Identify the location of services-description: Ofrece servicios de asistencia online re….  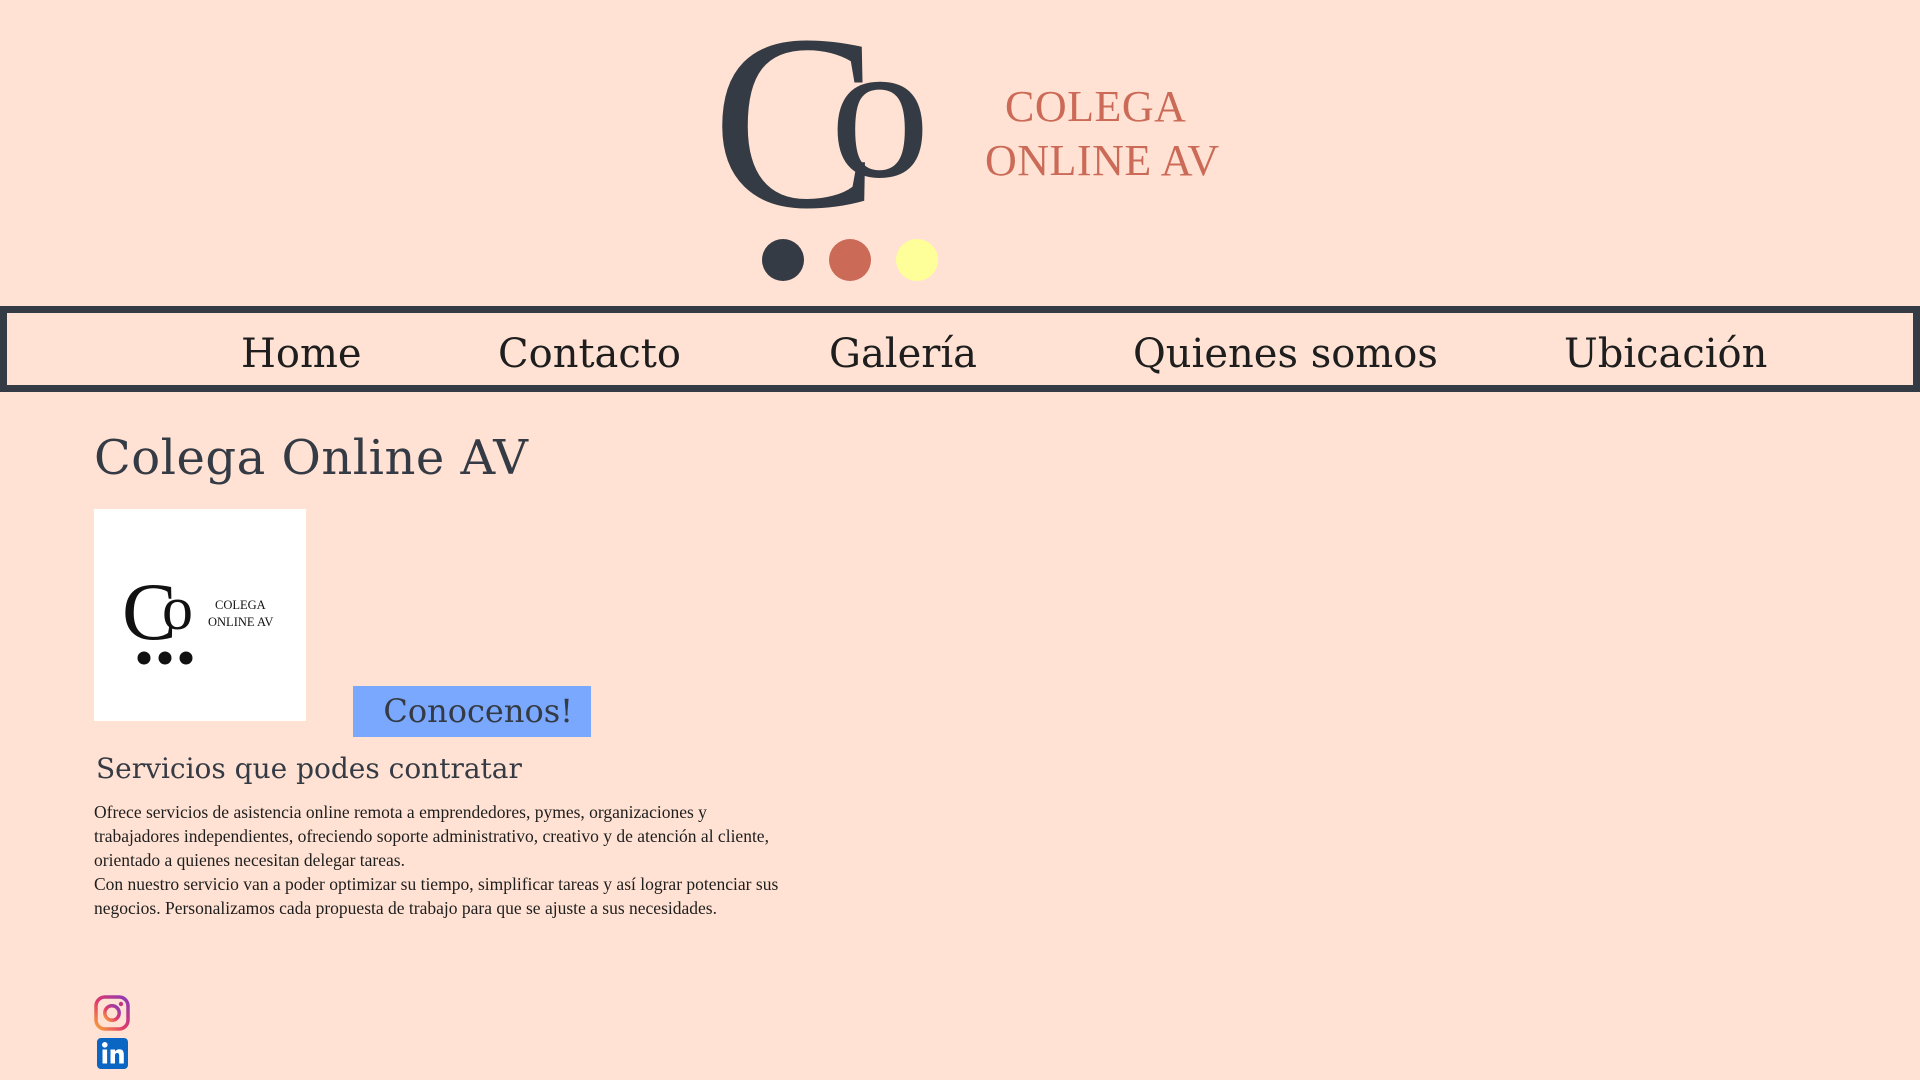
(439, 860).